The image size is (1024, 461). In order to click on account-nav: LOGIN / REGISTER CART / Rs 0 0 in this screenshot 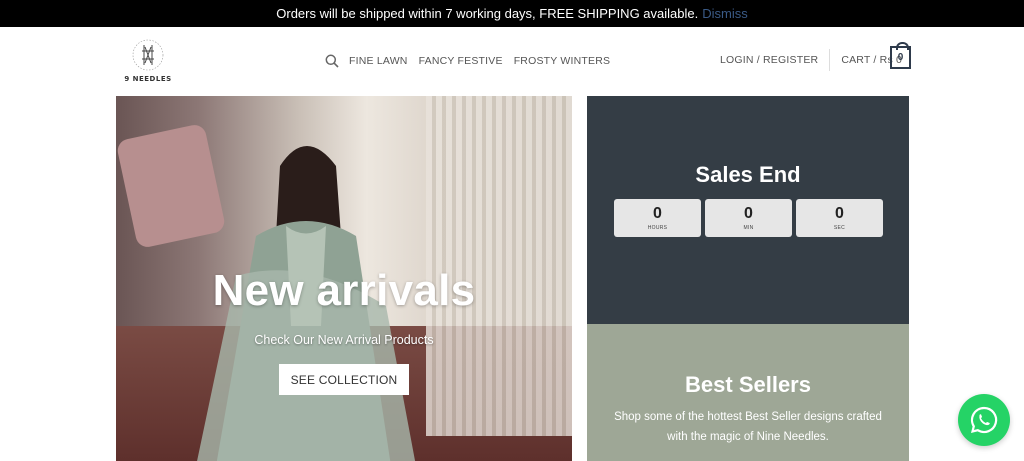, I will do `click(815, 57)`.